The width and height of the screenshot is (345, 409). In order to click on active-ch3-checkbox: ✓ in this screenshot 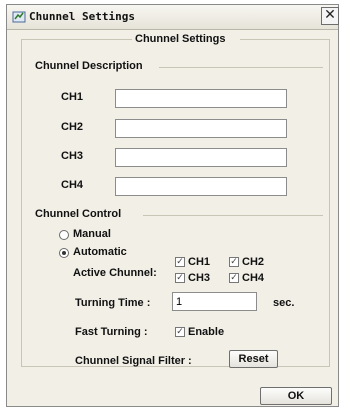, I will do `click(180, 278)`.